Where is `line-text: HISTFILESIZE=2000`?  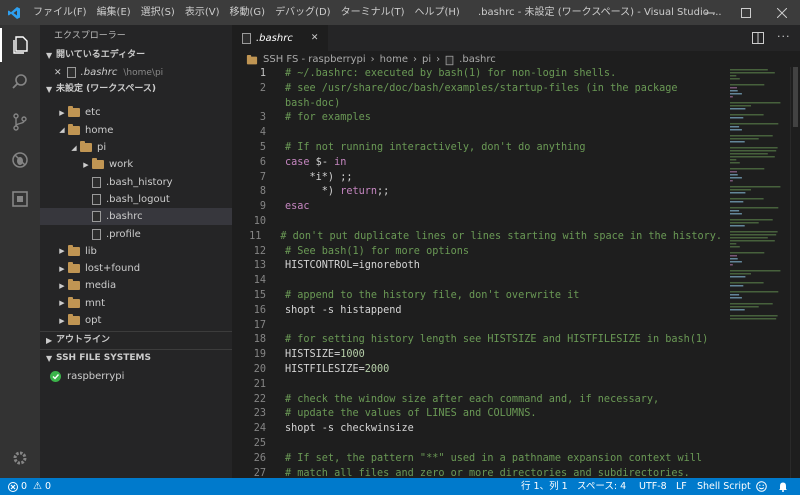 line-text: HISTFILESIZE=2000 is located at coordinates (327, 370).